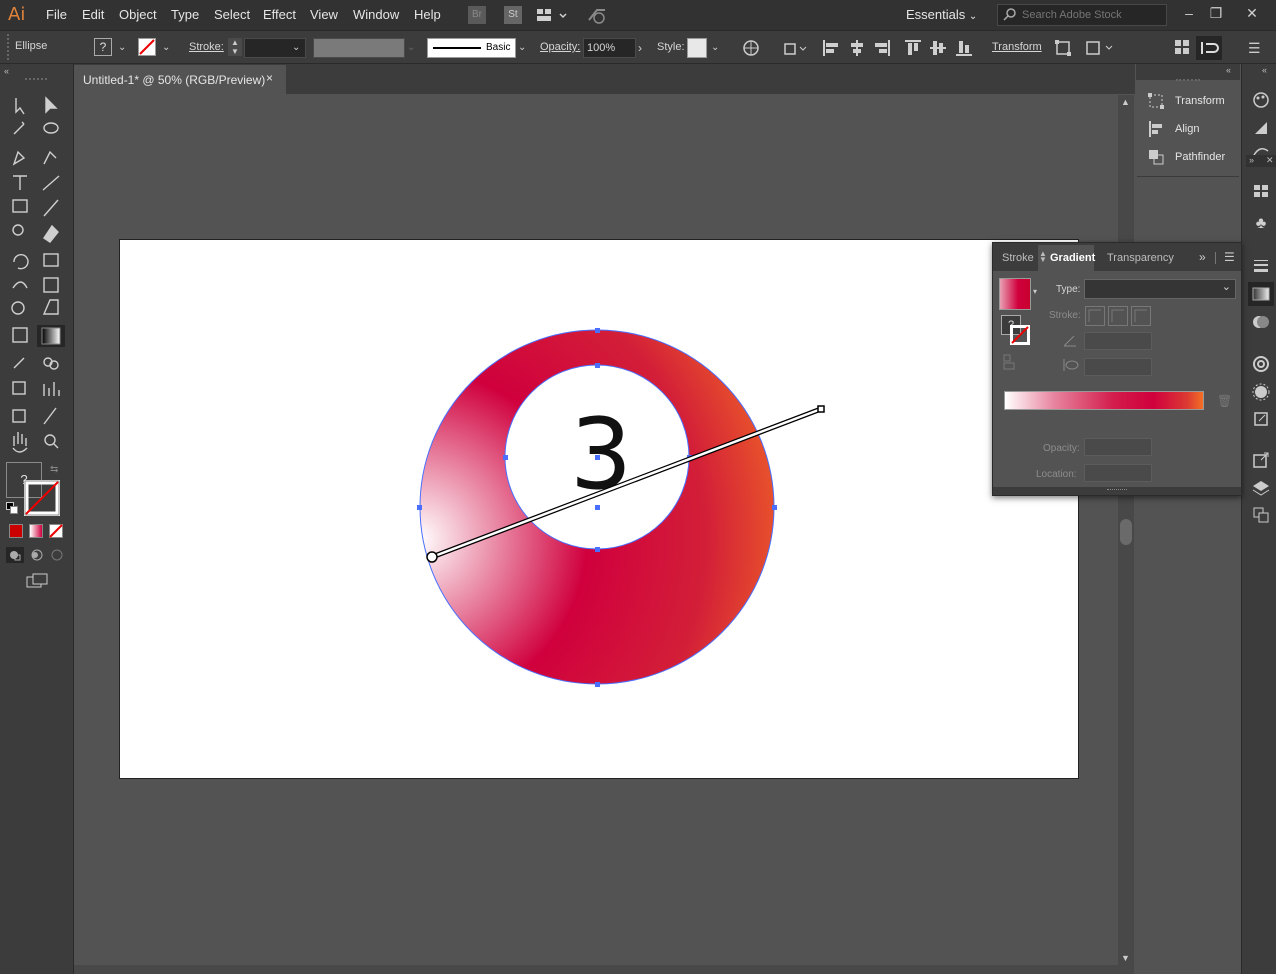 Image resolution: width=1276 pixels, height=974 pixels. What do you see at coordinates (1261, 488) in the screenshot?
I see `layers-icon` at bounding box center [1261, 488].